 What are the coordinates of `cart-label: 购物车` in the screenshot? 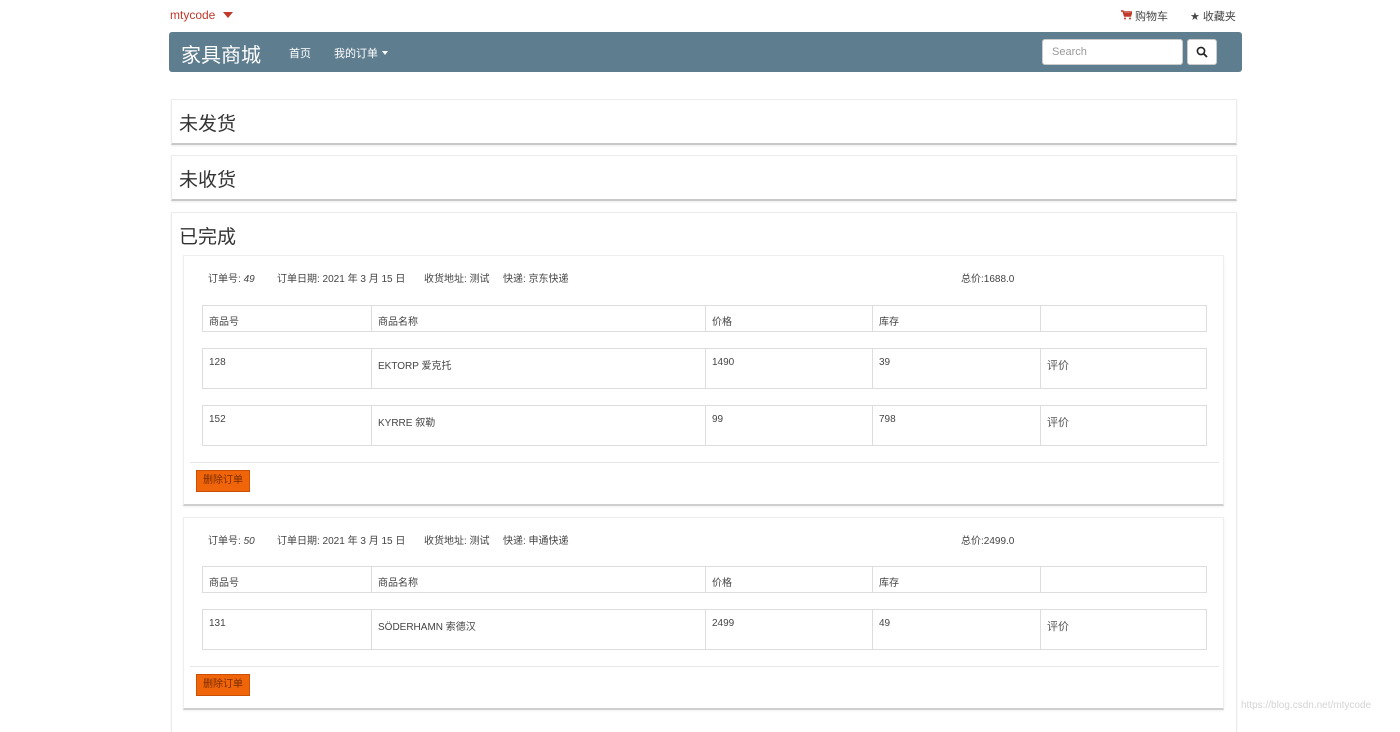 It's located at (1151, 17).